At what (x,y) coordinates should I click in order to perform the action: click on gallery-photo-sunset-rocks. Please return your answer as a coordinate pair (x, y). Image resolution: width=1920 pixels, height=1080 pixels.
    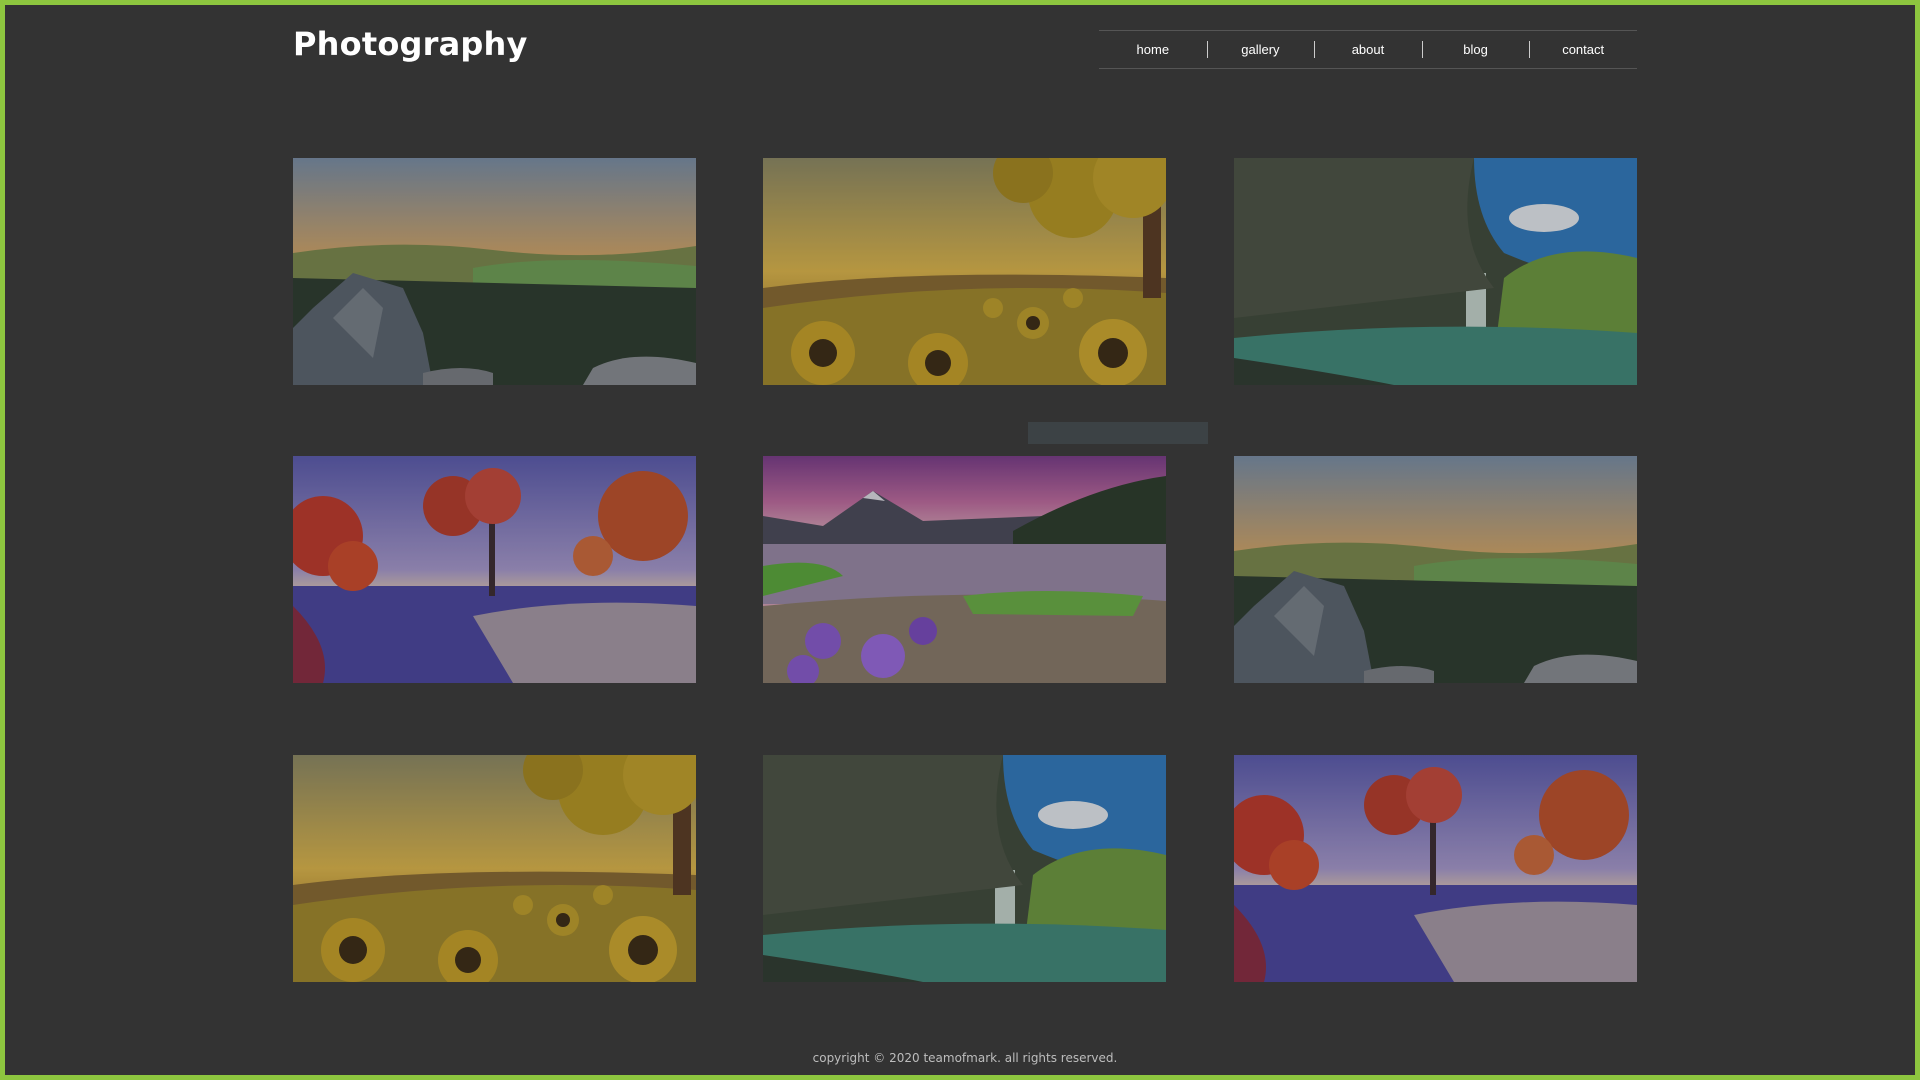
    Looking at the image, I should click on (494, 271).